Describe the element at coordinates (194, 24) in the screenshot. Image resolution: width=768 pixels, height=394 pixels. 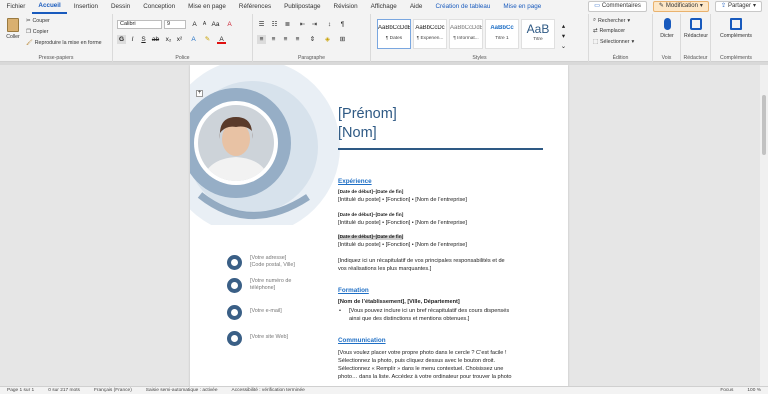
I see `grow-font-icon: A` at that location.